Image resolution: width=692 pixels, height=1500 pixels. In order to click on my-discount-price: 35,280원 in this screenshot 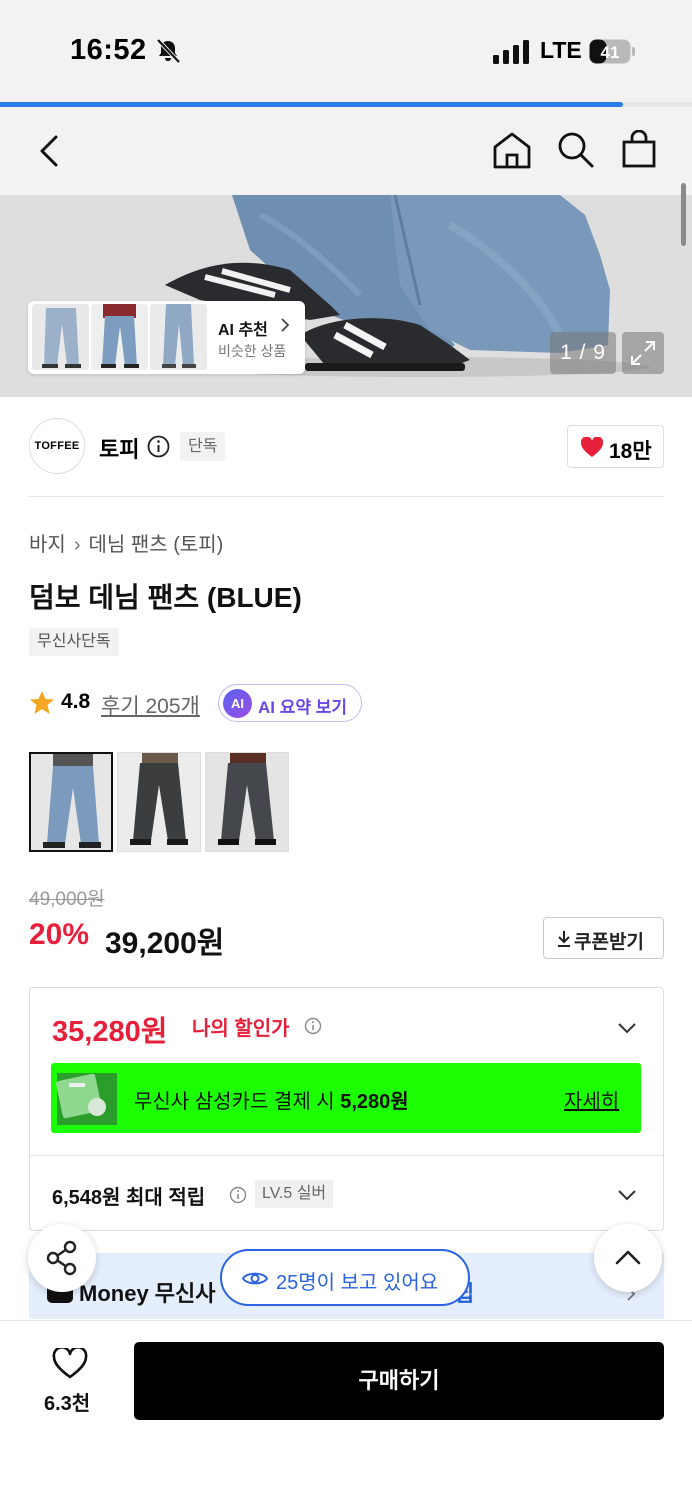, I will do `click(110, 1032)`.